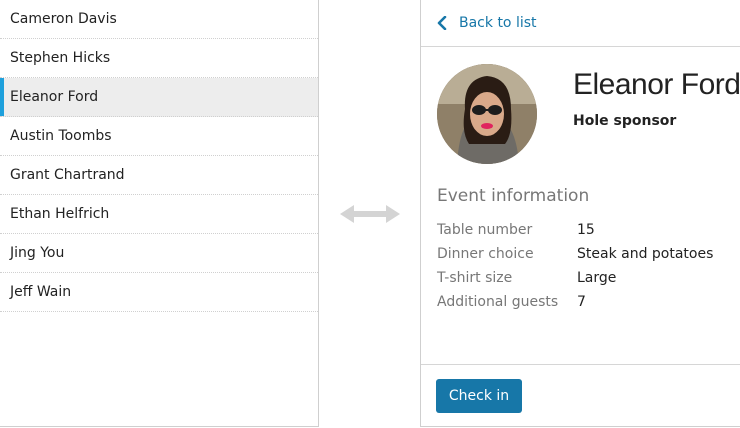  Describe the element at coordinates (625, 121) in the screenshot. I see `attendee-role: Hole sponsor` at that location.